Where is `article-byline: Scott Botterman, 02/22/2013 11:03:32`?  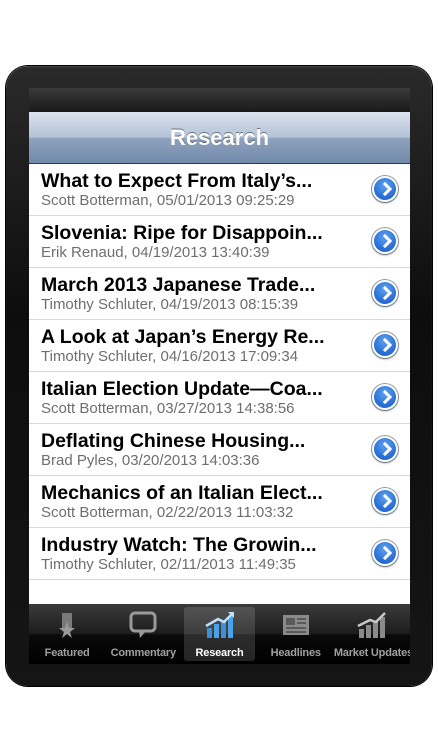 article-byline: Scott Botterman, 02/22/2013 11:03:32 is located at coordinates (167, 512).